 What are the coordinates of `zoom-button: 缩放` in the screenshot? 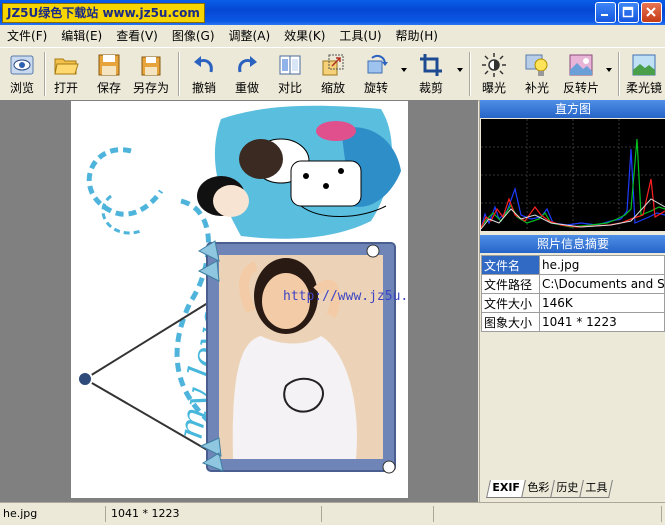 It's located at (333, 74).